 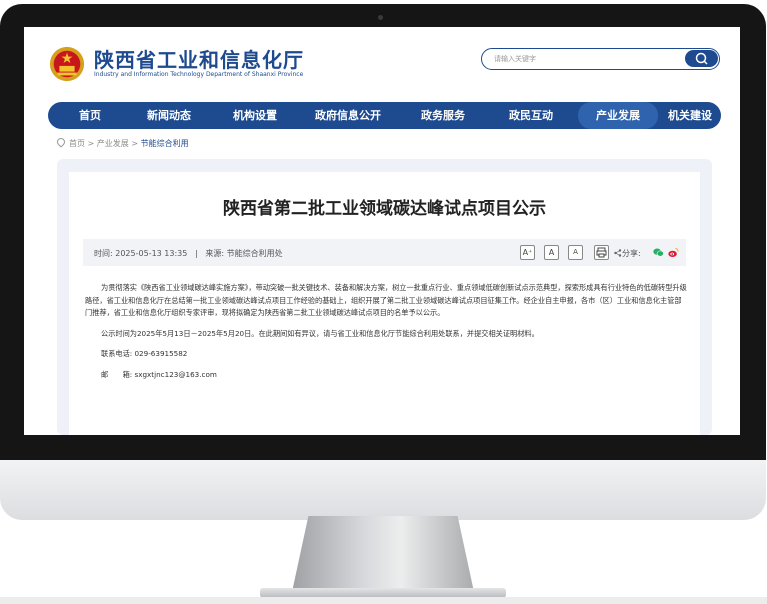 I want to click on contact-email: 邮 箱: sxgxtjnc123@163.com, so click(x=394, y=375).